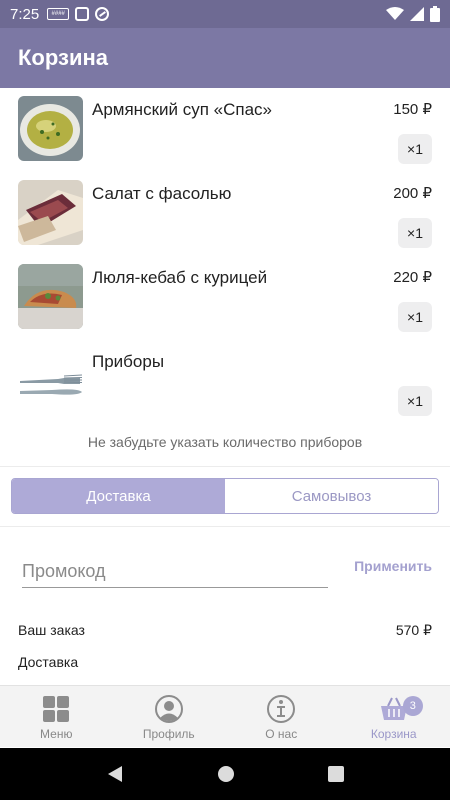  Describe the element at coordinates (51, 630) in the screenshot. I see `order-total-label: Ваш заказ` at that location.